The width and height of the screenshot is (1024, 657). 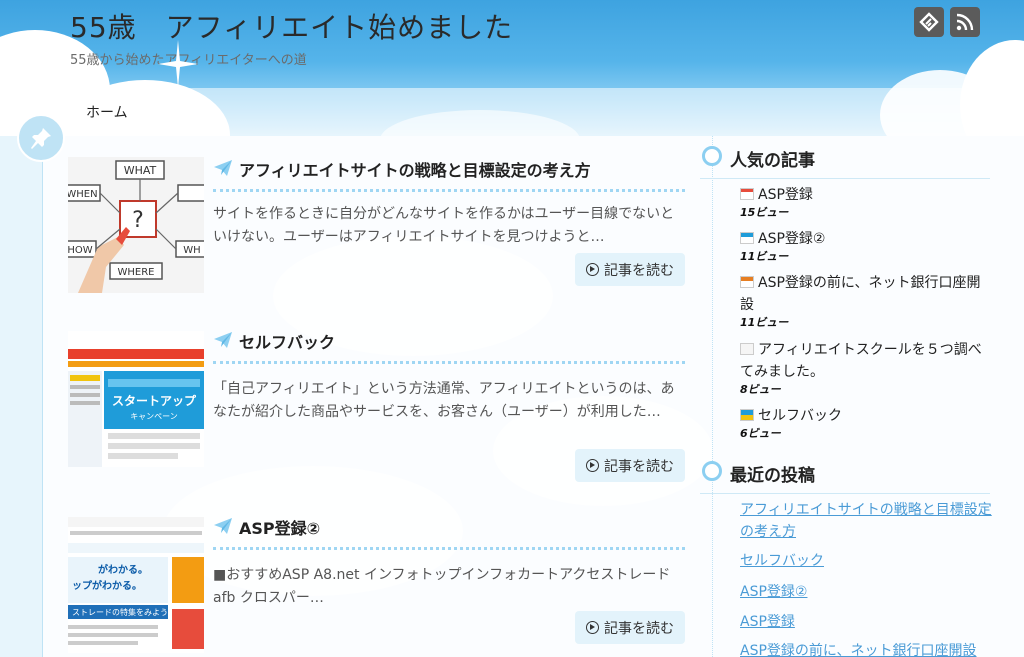 What do you see at coordinates (965, 22) in the screenshot?
I see `rss-icon` at bounding box center [965, 22].